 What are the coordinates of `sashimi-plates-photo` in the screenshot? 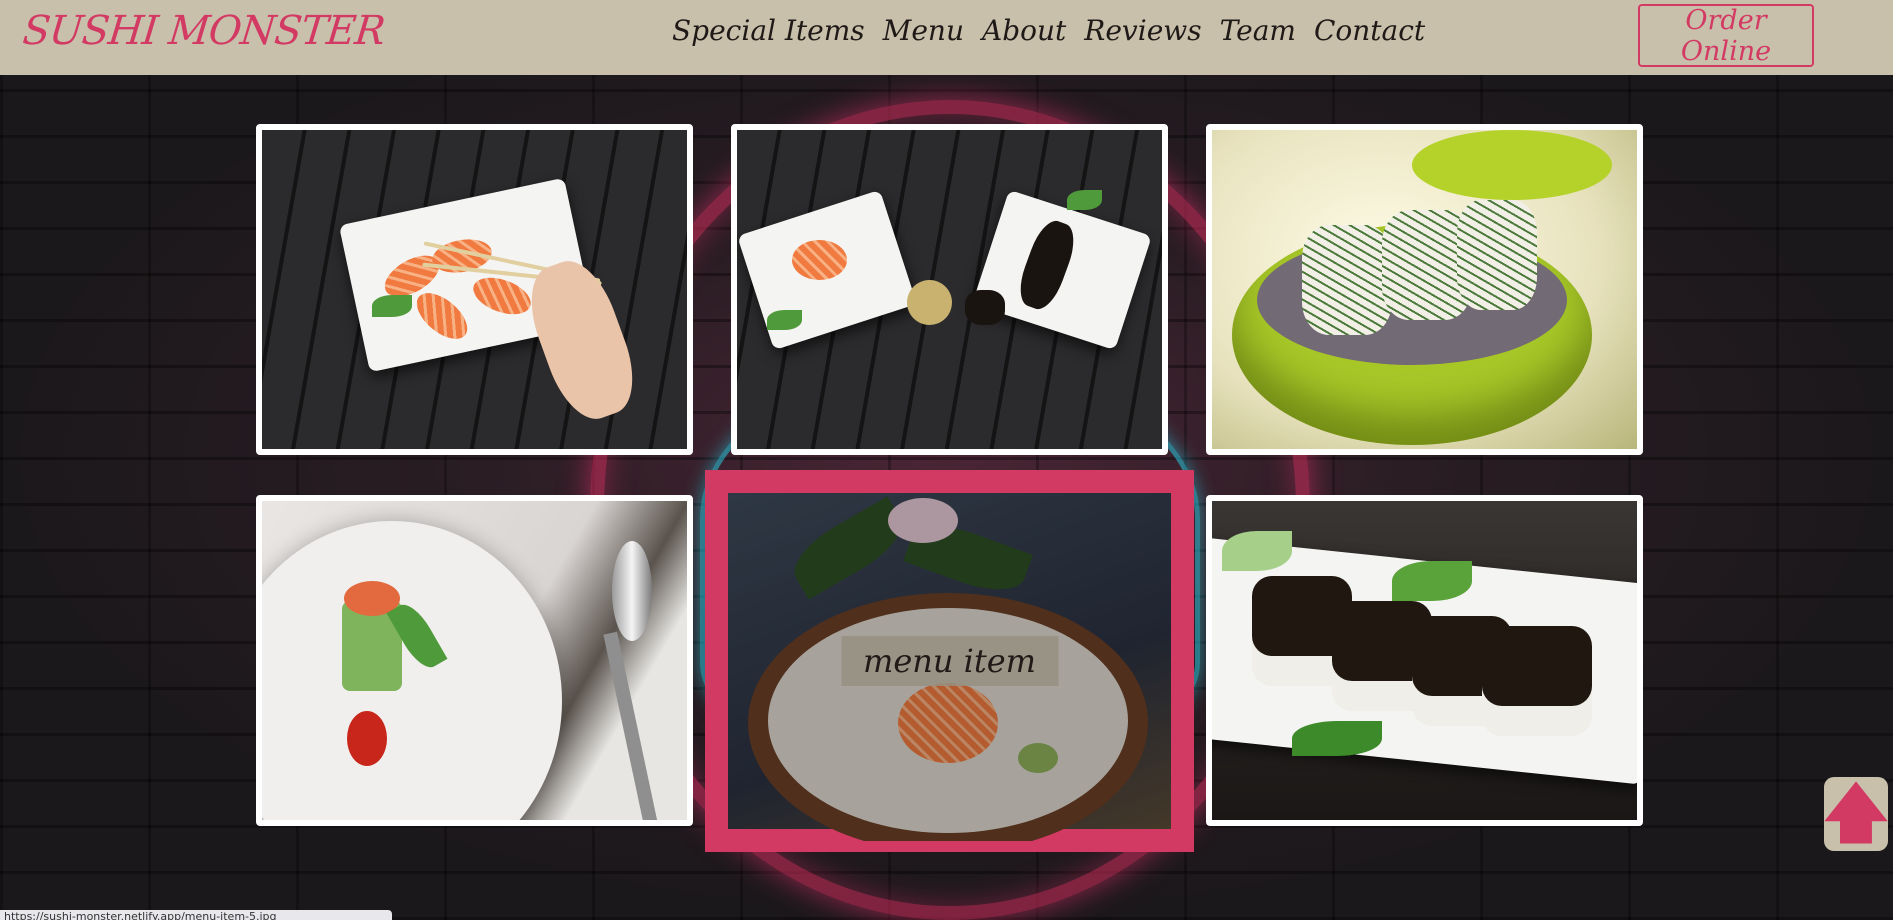 It's located at (949, 289).